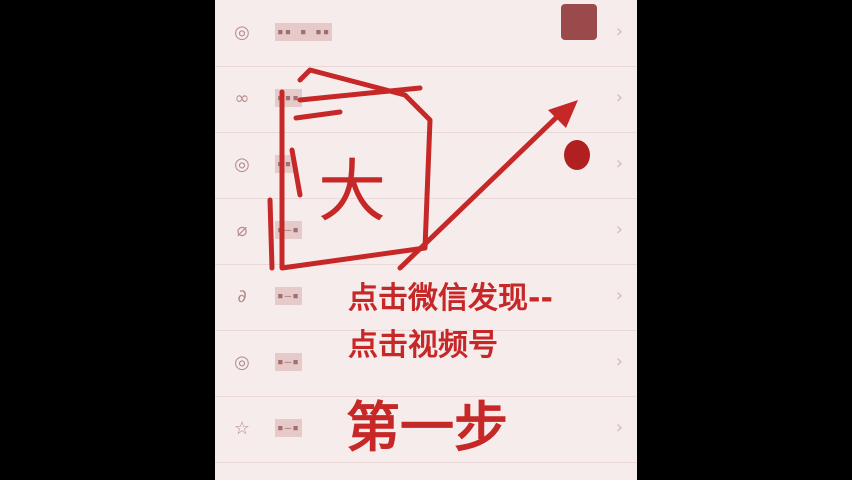 This screenshot has width=852, height=480. I want to click on moments-thumbnail, so click(579, 22).